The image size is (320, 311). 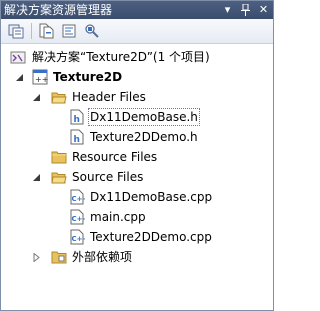 I want to click on toolbar-separator, so click(x=31, y=31).